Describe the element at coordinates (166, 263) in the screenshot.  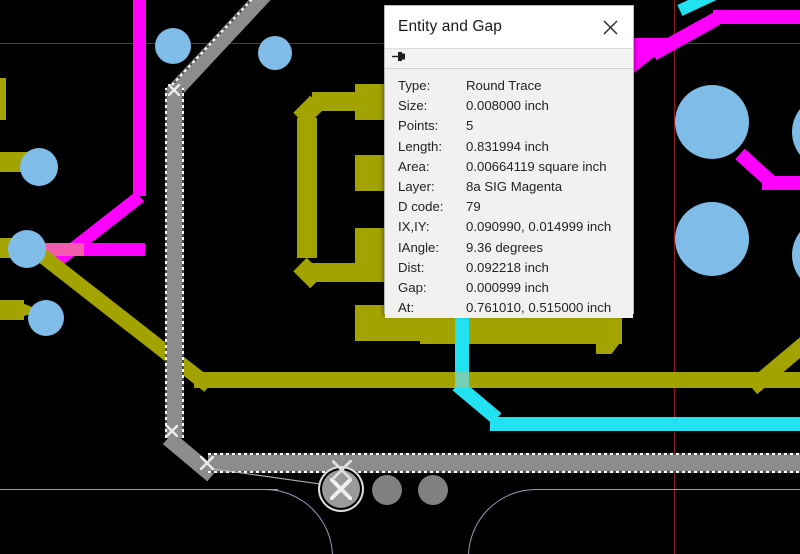
I see `selected-trace-vertical-edge-left` at that location.